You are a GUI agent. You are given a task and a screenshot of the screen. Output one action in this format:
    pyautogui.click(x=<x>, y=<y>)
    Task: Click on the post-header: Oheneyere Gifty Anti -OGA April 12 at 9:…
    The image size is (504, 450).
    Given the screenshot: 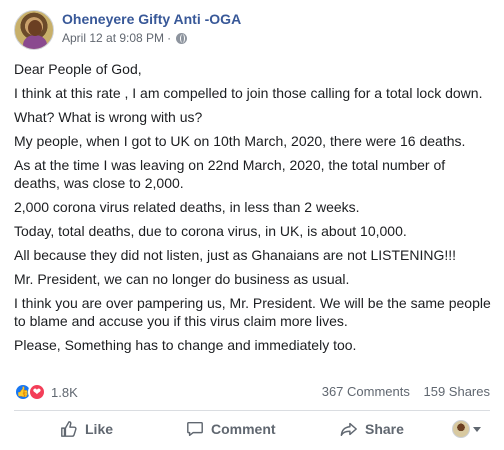 What is the action you would take?
    pyautogui.click(x=254, y=32)
    